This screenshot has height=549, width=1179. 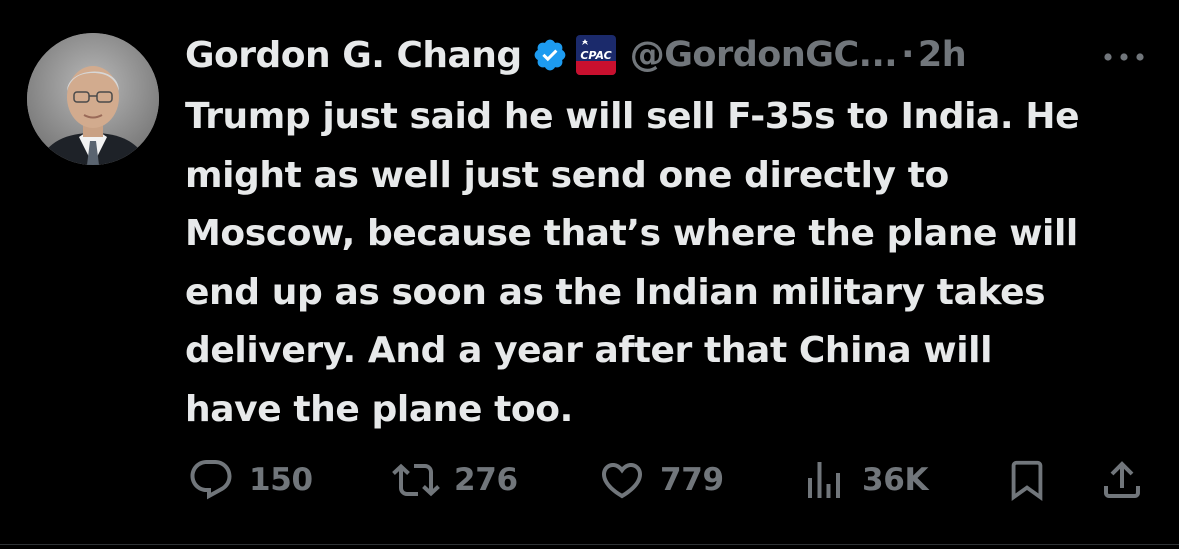 I want to click on cpac-affiliate-badge: CPAC, so click(x=595, y=55).